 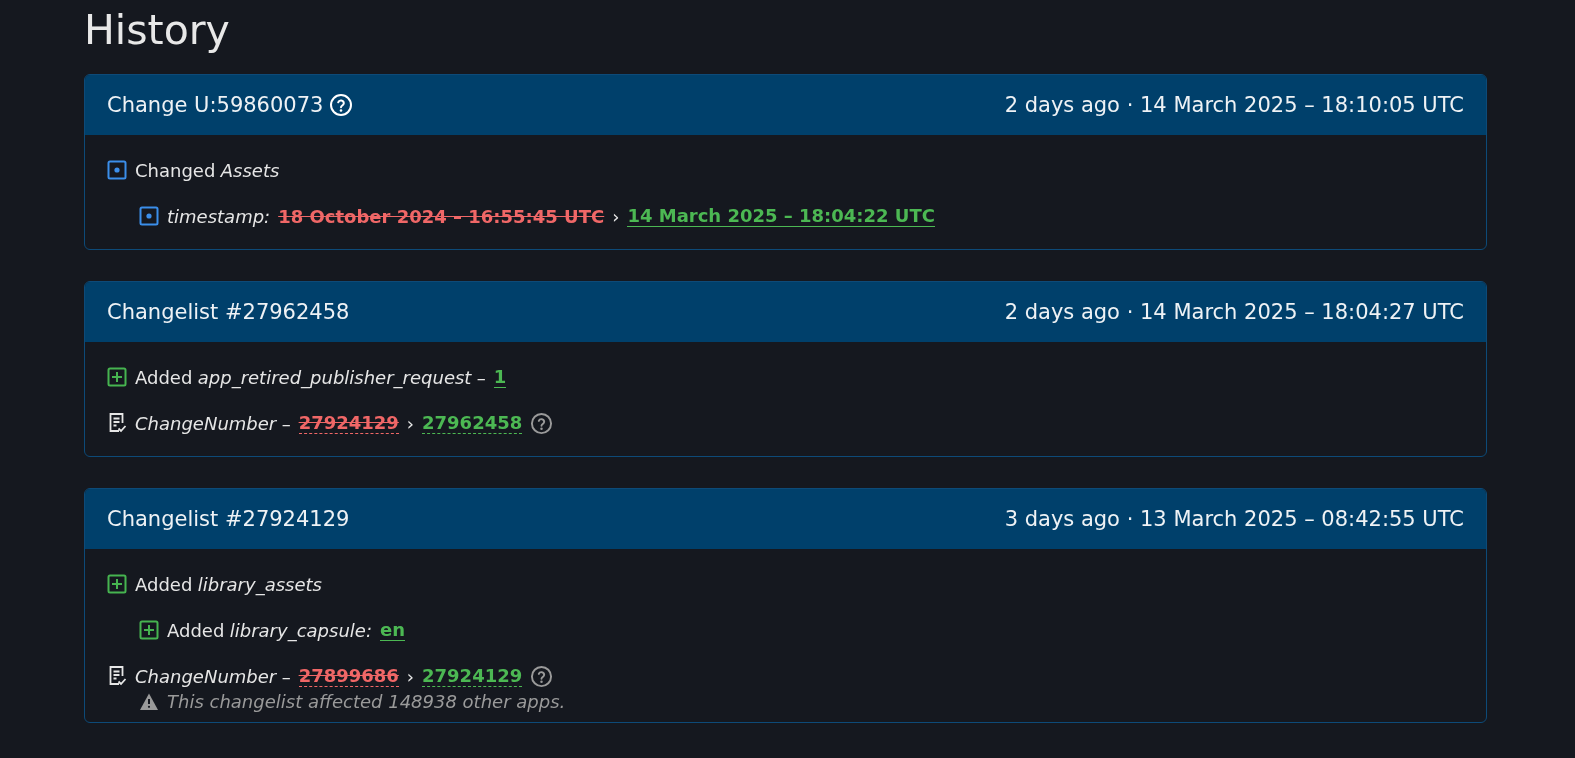 What do you see at coordinates (310, 377) in the screenshot?
I see `change-text: Added app_retired_publisher_request –` at bounding box center [310, 377].